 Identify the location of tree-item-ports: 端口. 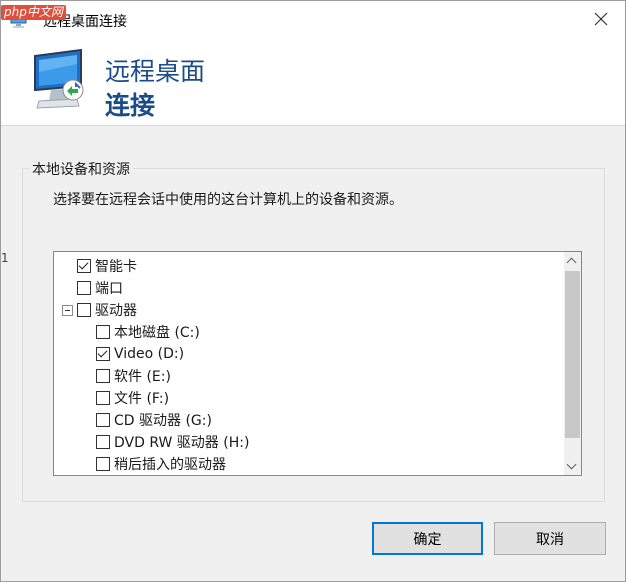
(100, 288).